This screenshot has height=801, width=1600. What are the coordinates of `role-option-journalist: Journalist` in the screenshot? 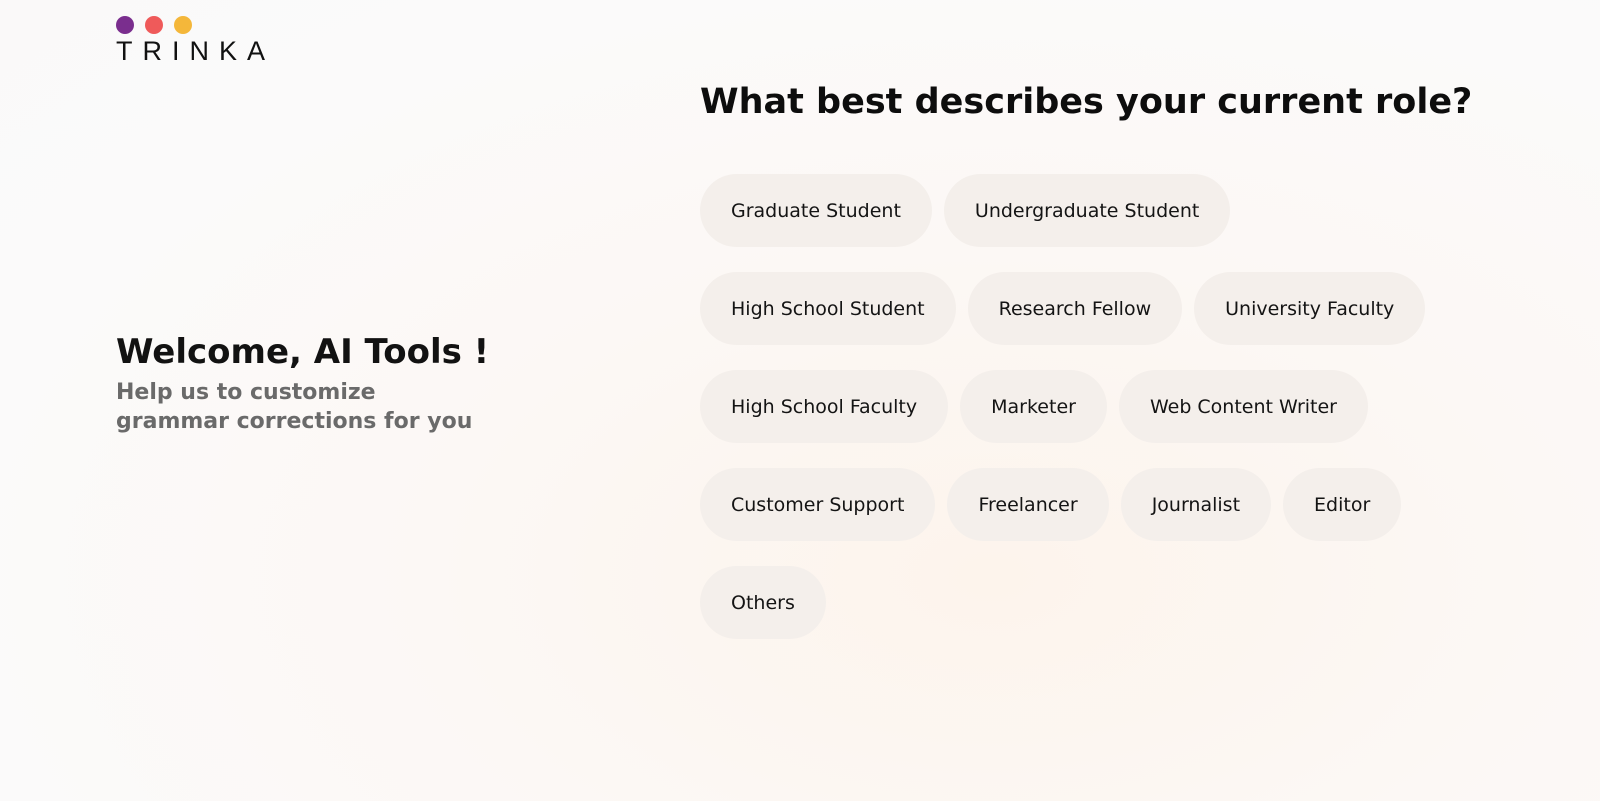 It's located at (1196, 504).